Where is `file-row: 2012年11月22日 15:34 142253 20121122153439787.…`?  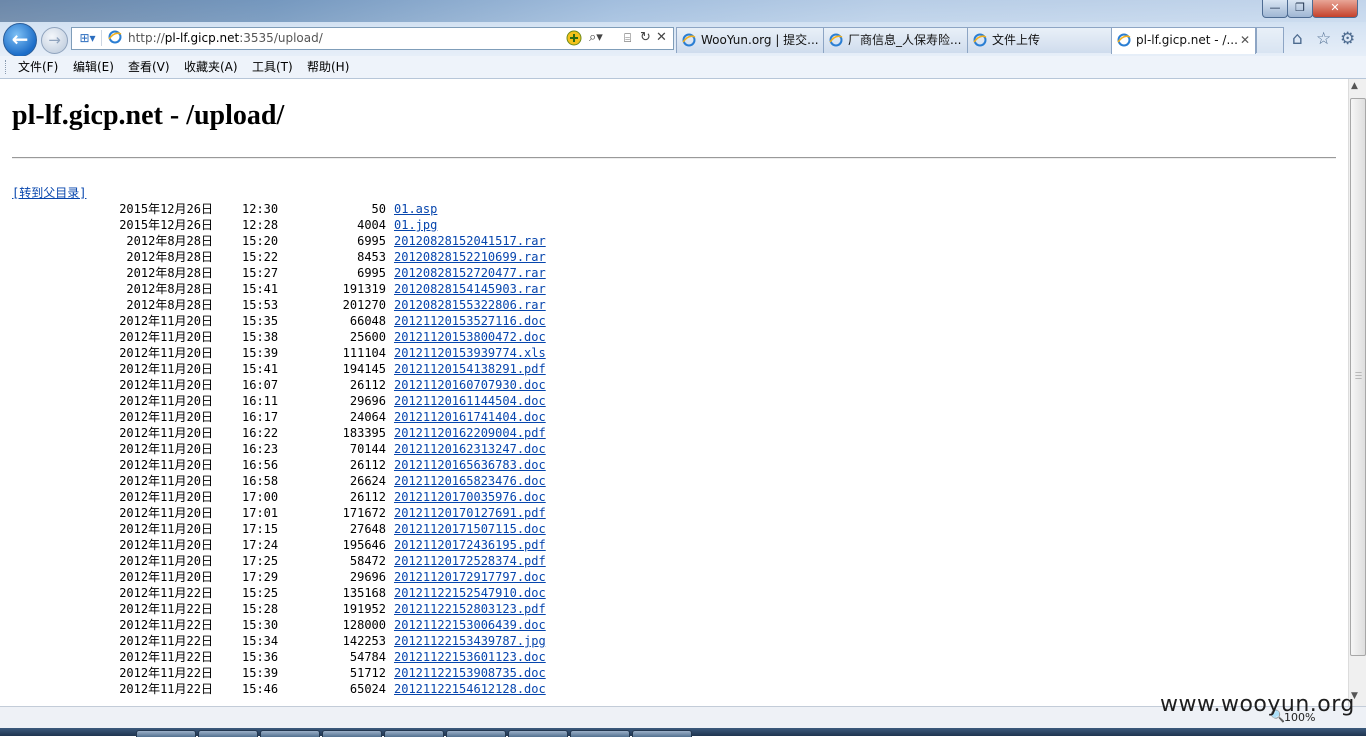 file-row: 2012年11月22日 15:34 142253 20121122153439787.… is located at coordinates (279, 641).